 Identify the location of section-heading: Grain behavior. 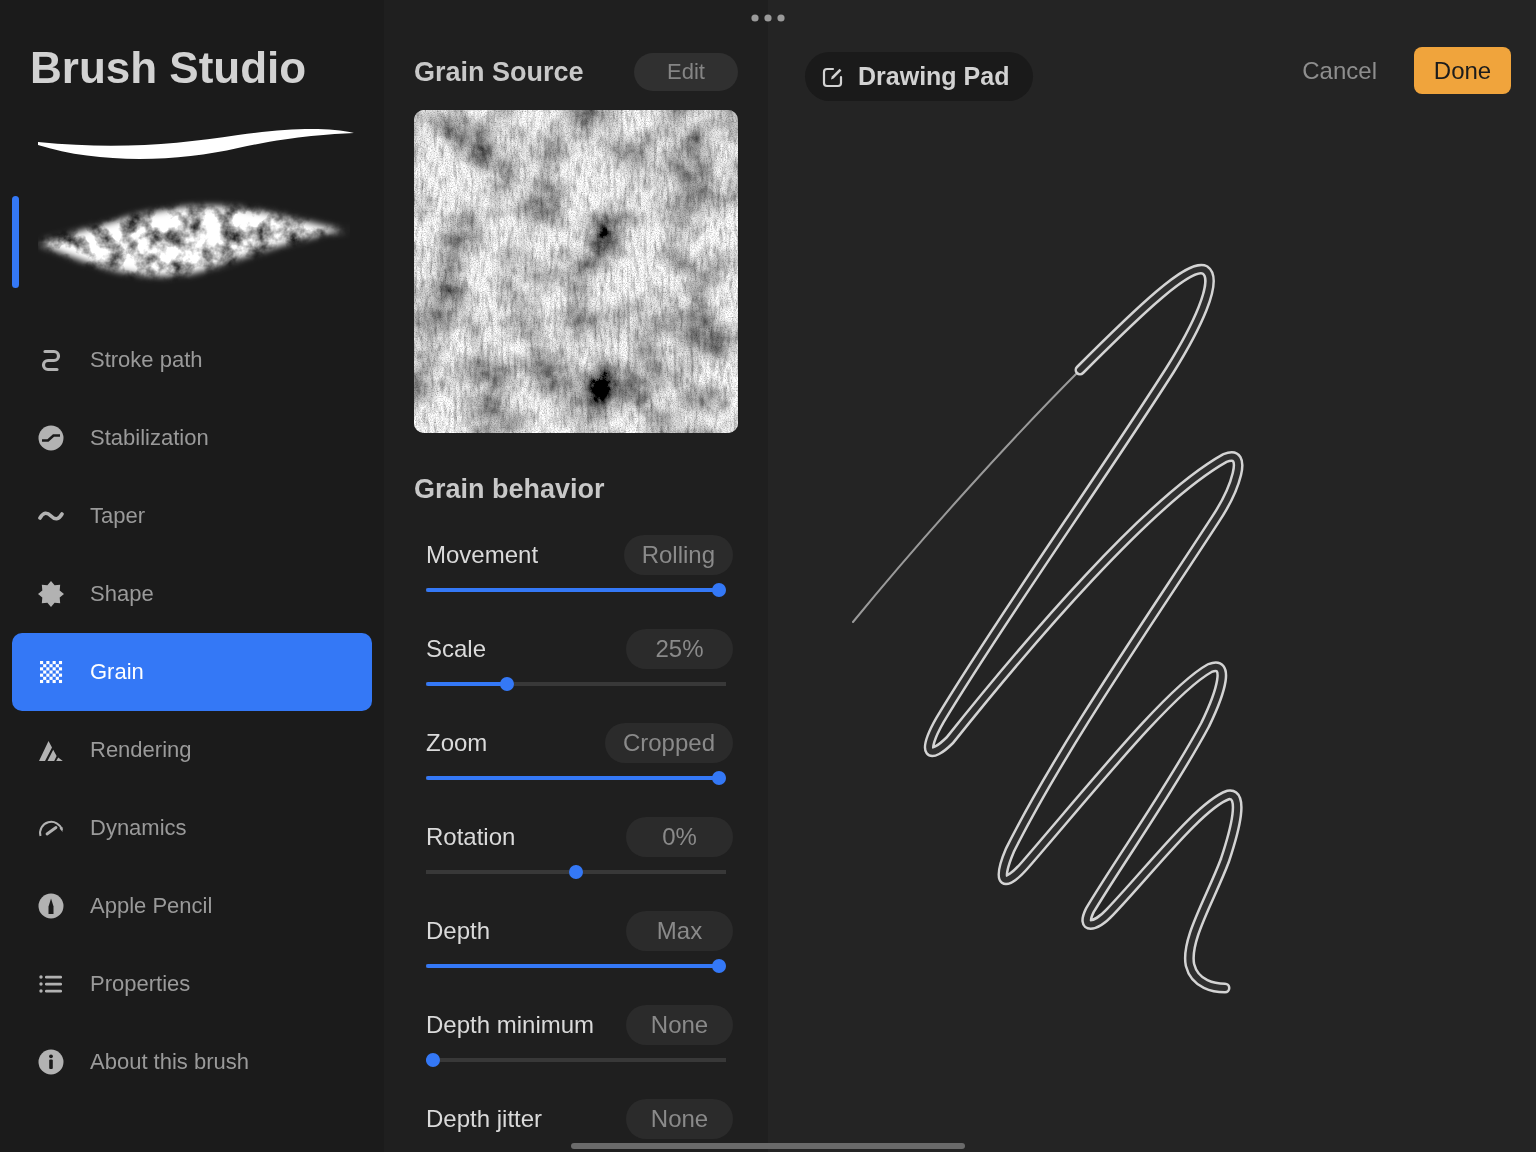
(509, 489).